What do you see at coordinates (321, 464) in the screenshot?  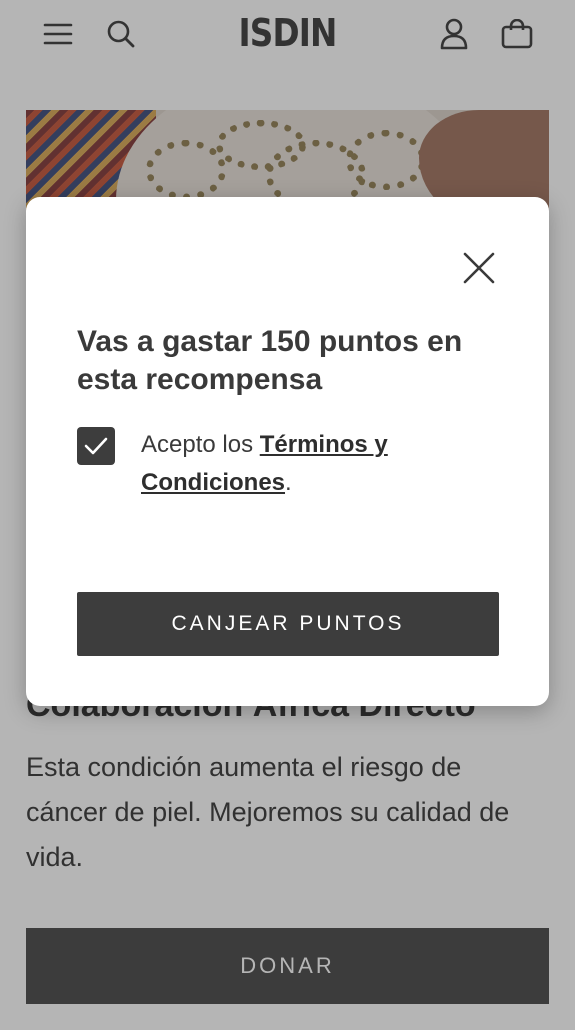 I see `terms-consent-text: Acepto los Términos y Condiciones.` at bounding box center [321, 464].